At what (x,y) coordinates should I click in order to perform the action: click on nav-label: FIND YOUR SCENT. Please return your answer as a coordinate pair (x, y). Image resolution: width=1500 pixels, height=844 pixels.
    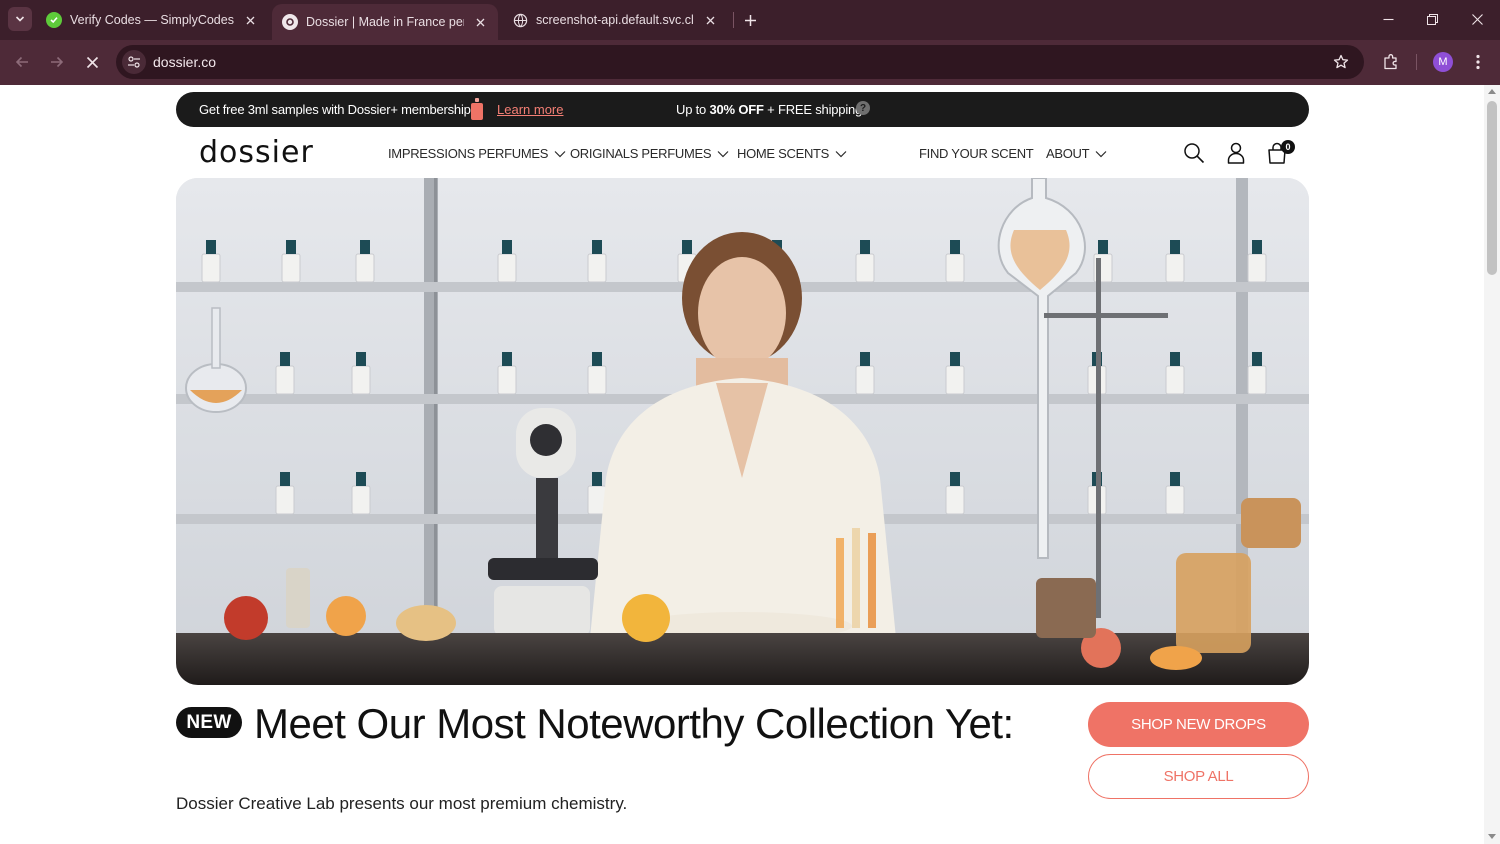
    Looking at the image, I should click on (976, 153).